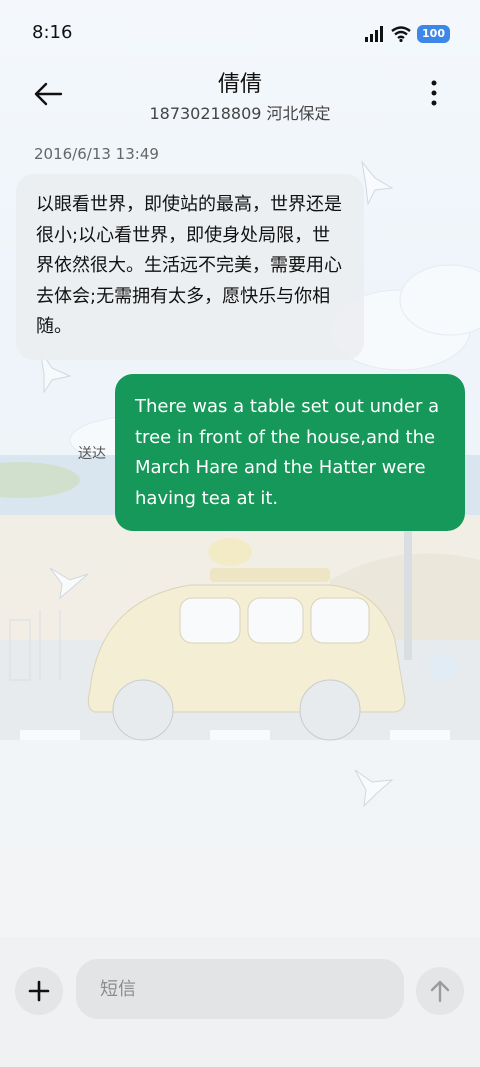 The height and width of the screenshot is (1067, 480). I want to click on message-timestamp: 2016/6/13 13:49, so click(96, 154).